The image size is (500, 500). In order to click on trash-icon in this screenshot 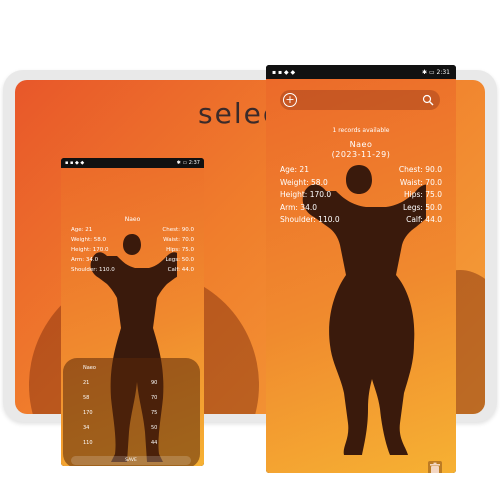, I will do `click(435, 467)`.